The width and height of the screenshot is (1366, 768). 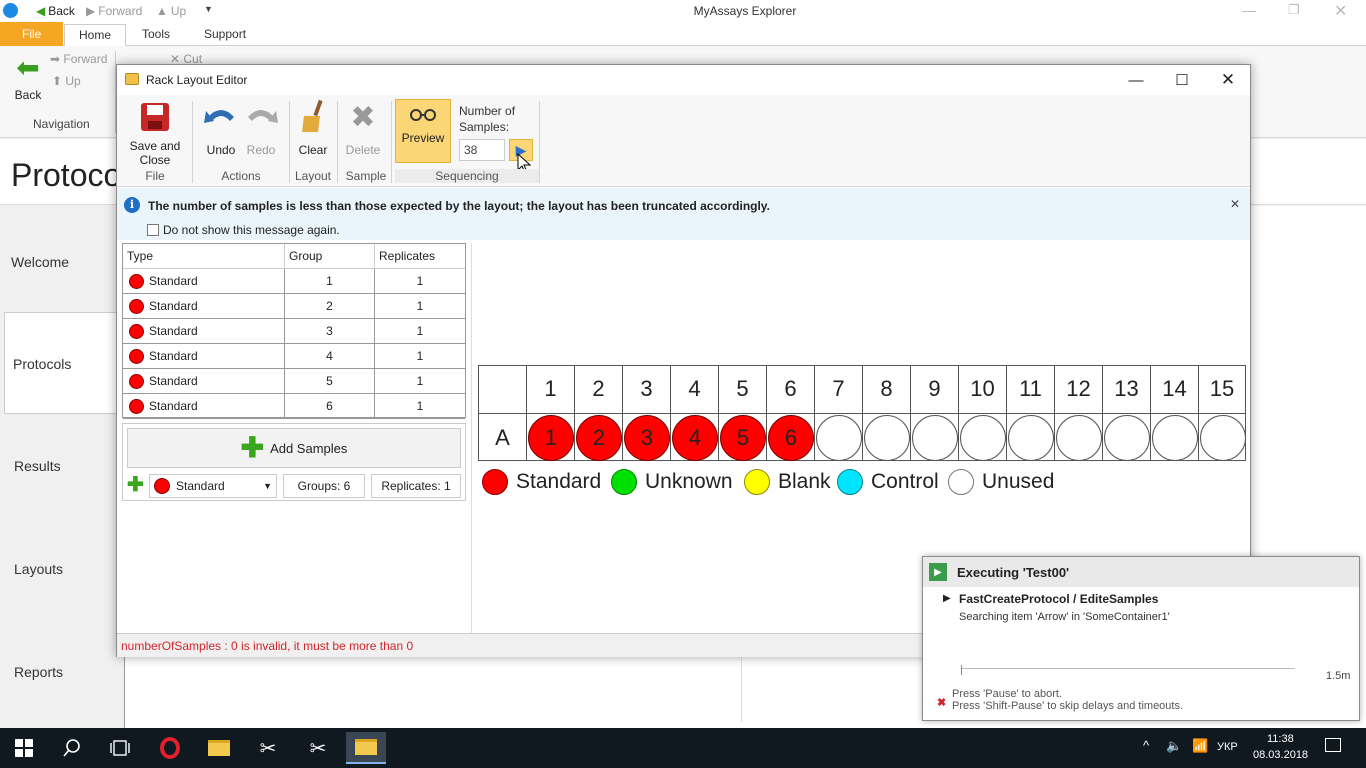 I want to click on file-explorer-icon, so click(x=219, y=748).